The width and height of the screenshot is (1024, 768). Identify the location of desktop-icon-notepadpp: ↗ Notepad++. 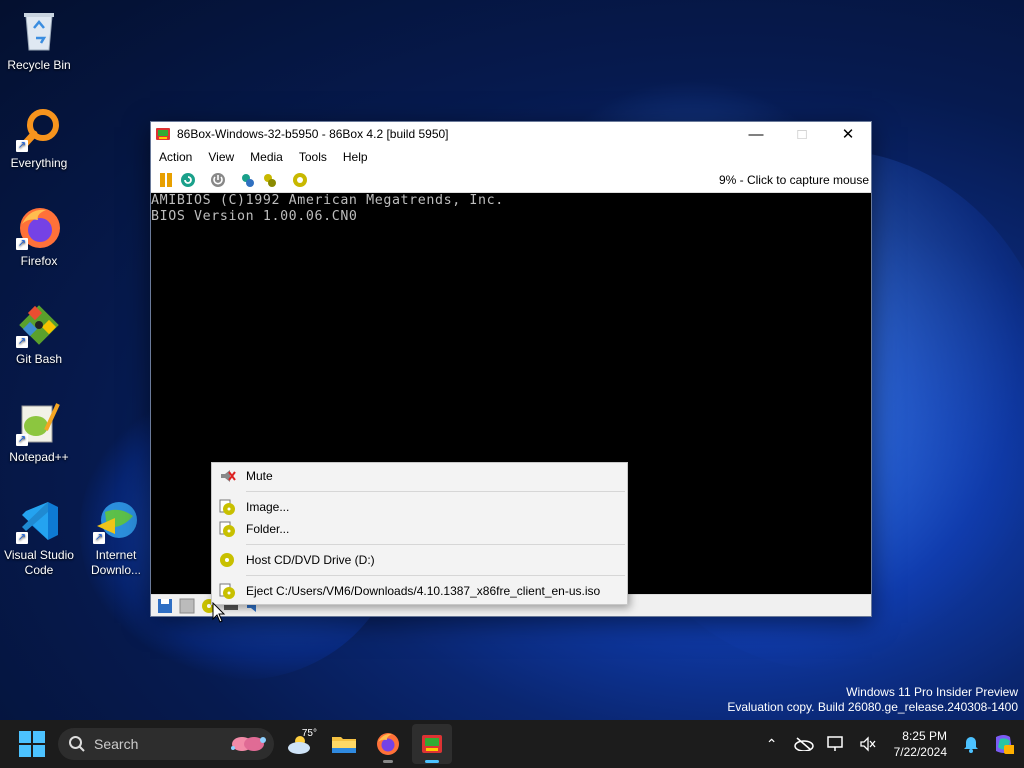
(39, 432).